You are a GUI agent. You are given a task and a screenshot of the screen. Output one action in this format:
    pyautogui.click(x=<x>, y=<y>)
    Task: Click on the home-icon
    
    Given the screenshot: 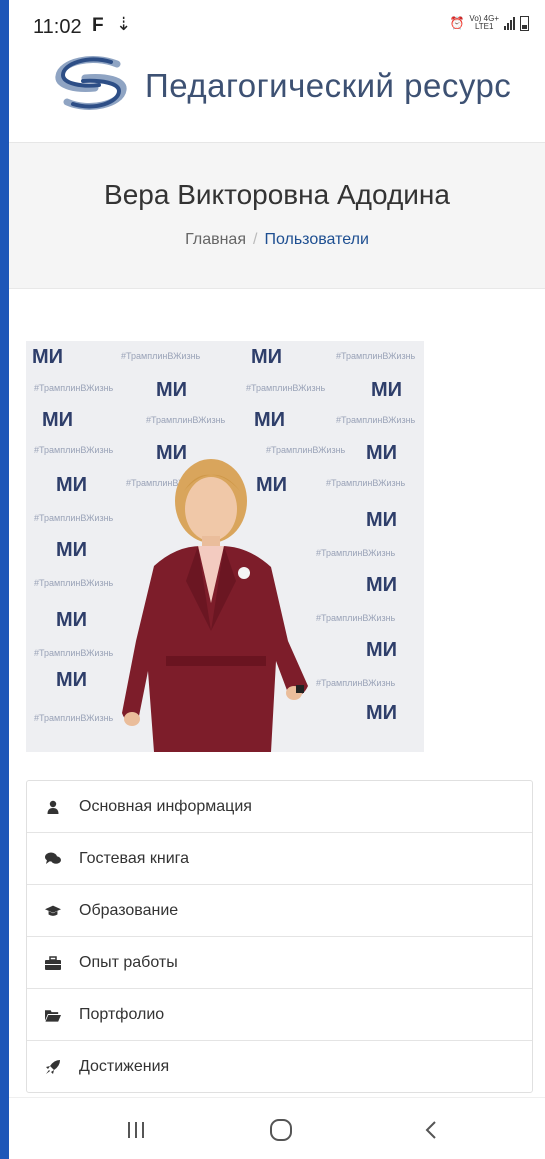 What is the action you would take?
    pyautogui.click(x=281, y=1130)
    